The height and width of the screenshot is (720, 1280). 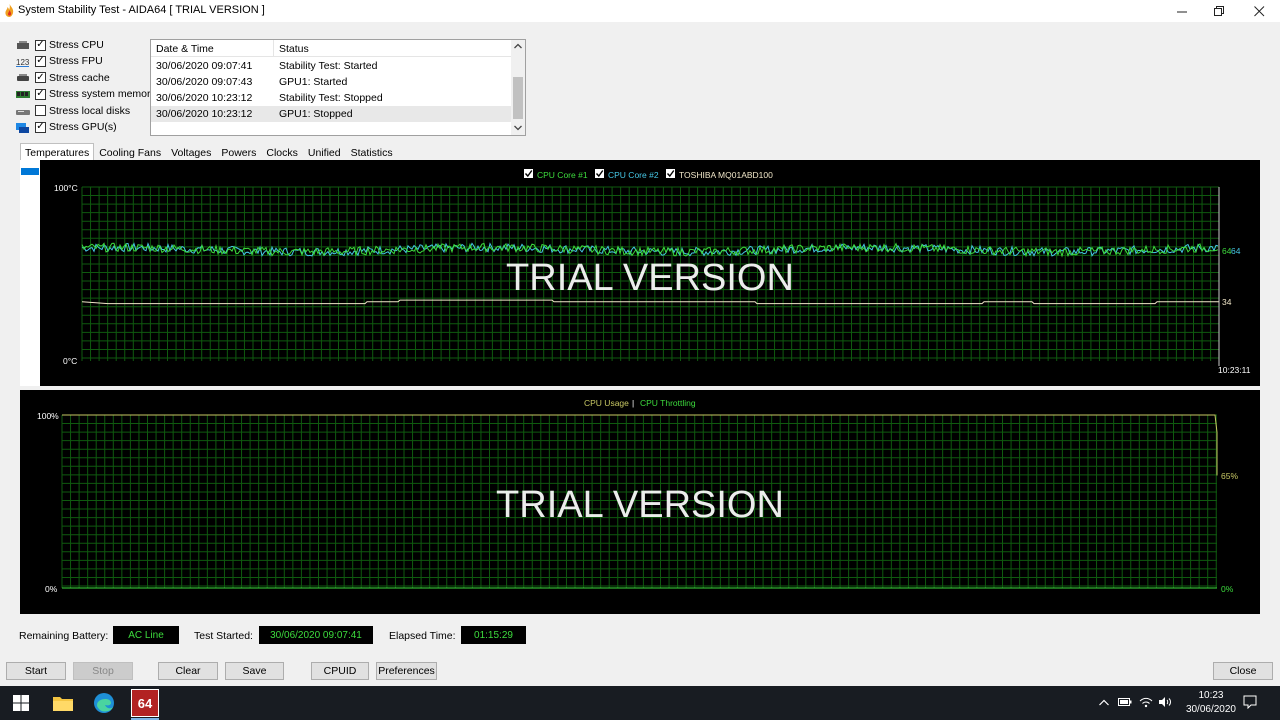 What do you see at coordinates (57, 152) in the screenshot?
I see `tab-temperatures: Temperatures` at bounding box center [57, 152].